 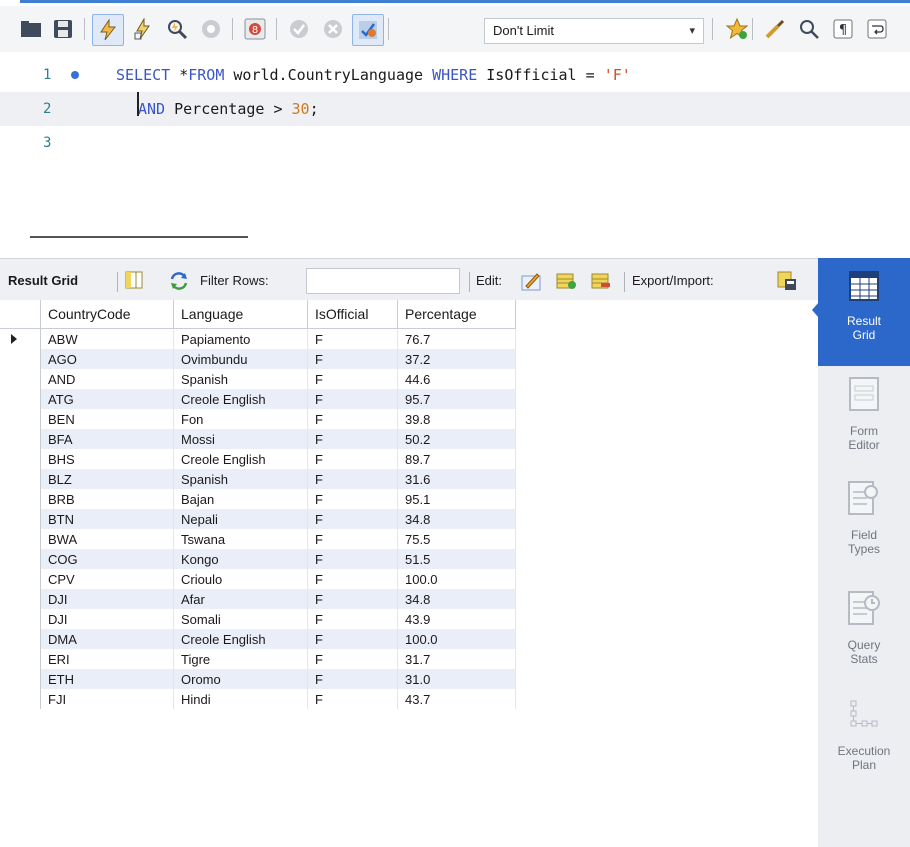 I want to click on cell-countrycode: DJI, so click(x=107, y=599).